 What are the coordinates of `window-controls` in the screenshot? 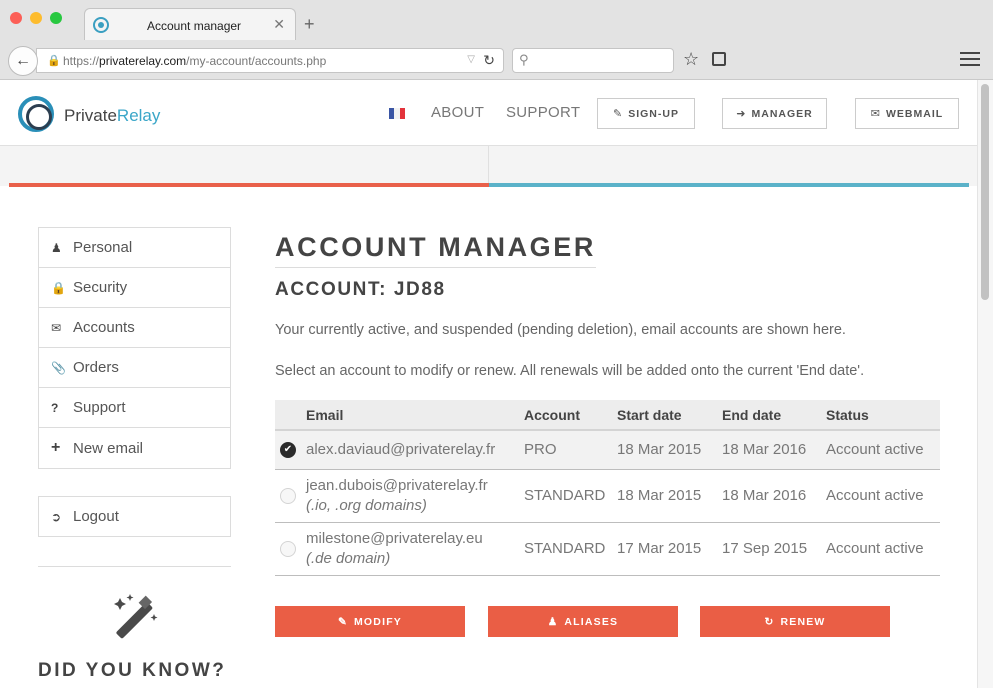 It's located at (36, 18).